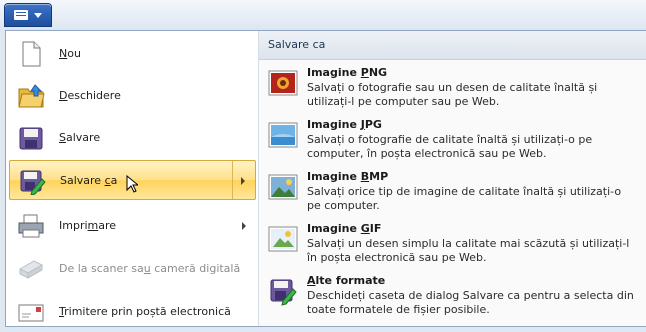 Image resolution: width=646 pixels, height=332 pixels. I want to click on bmp-image-icon, so click(283, 187).